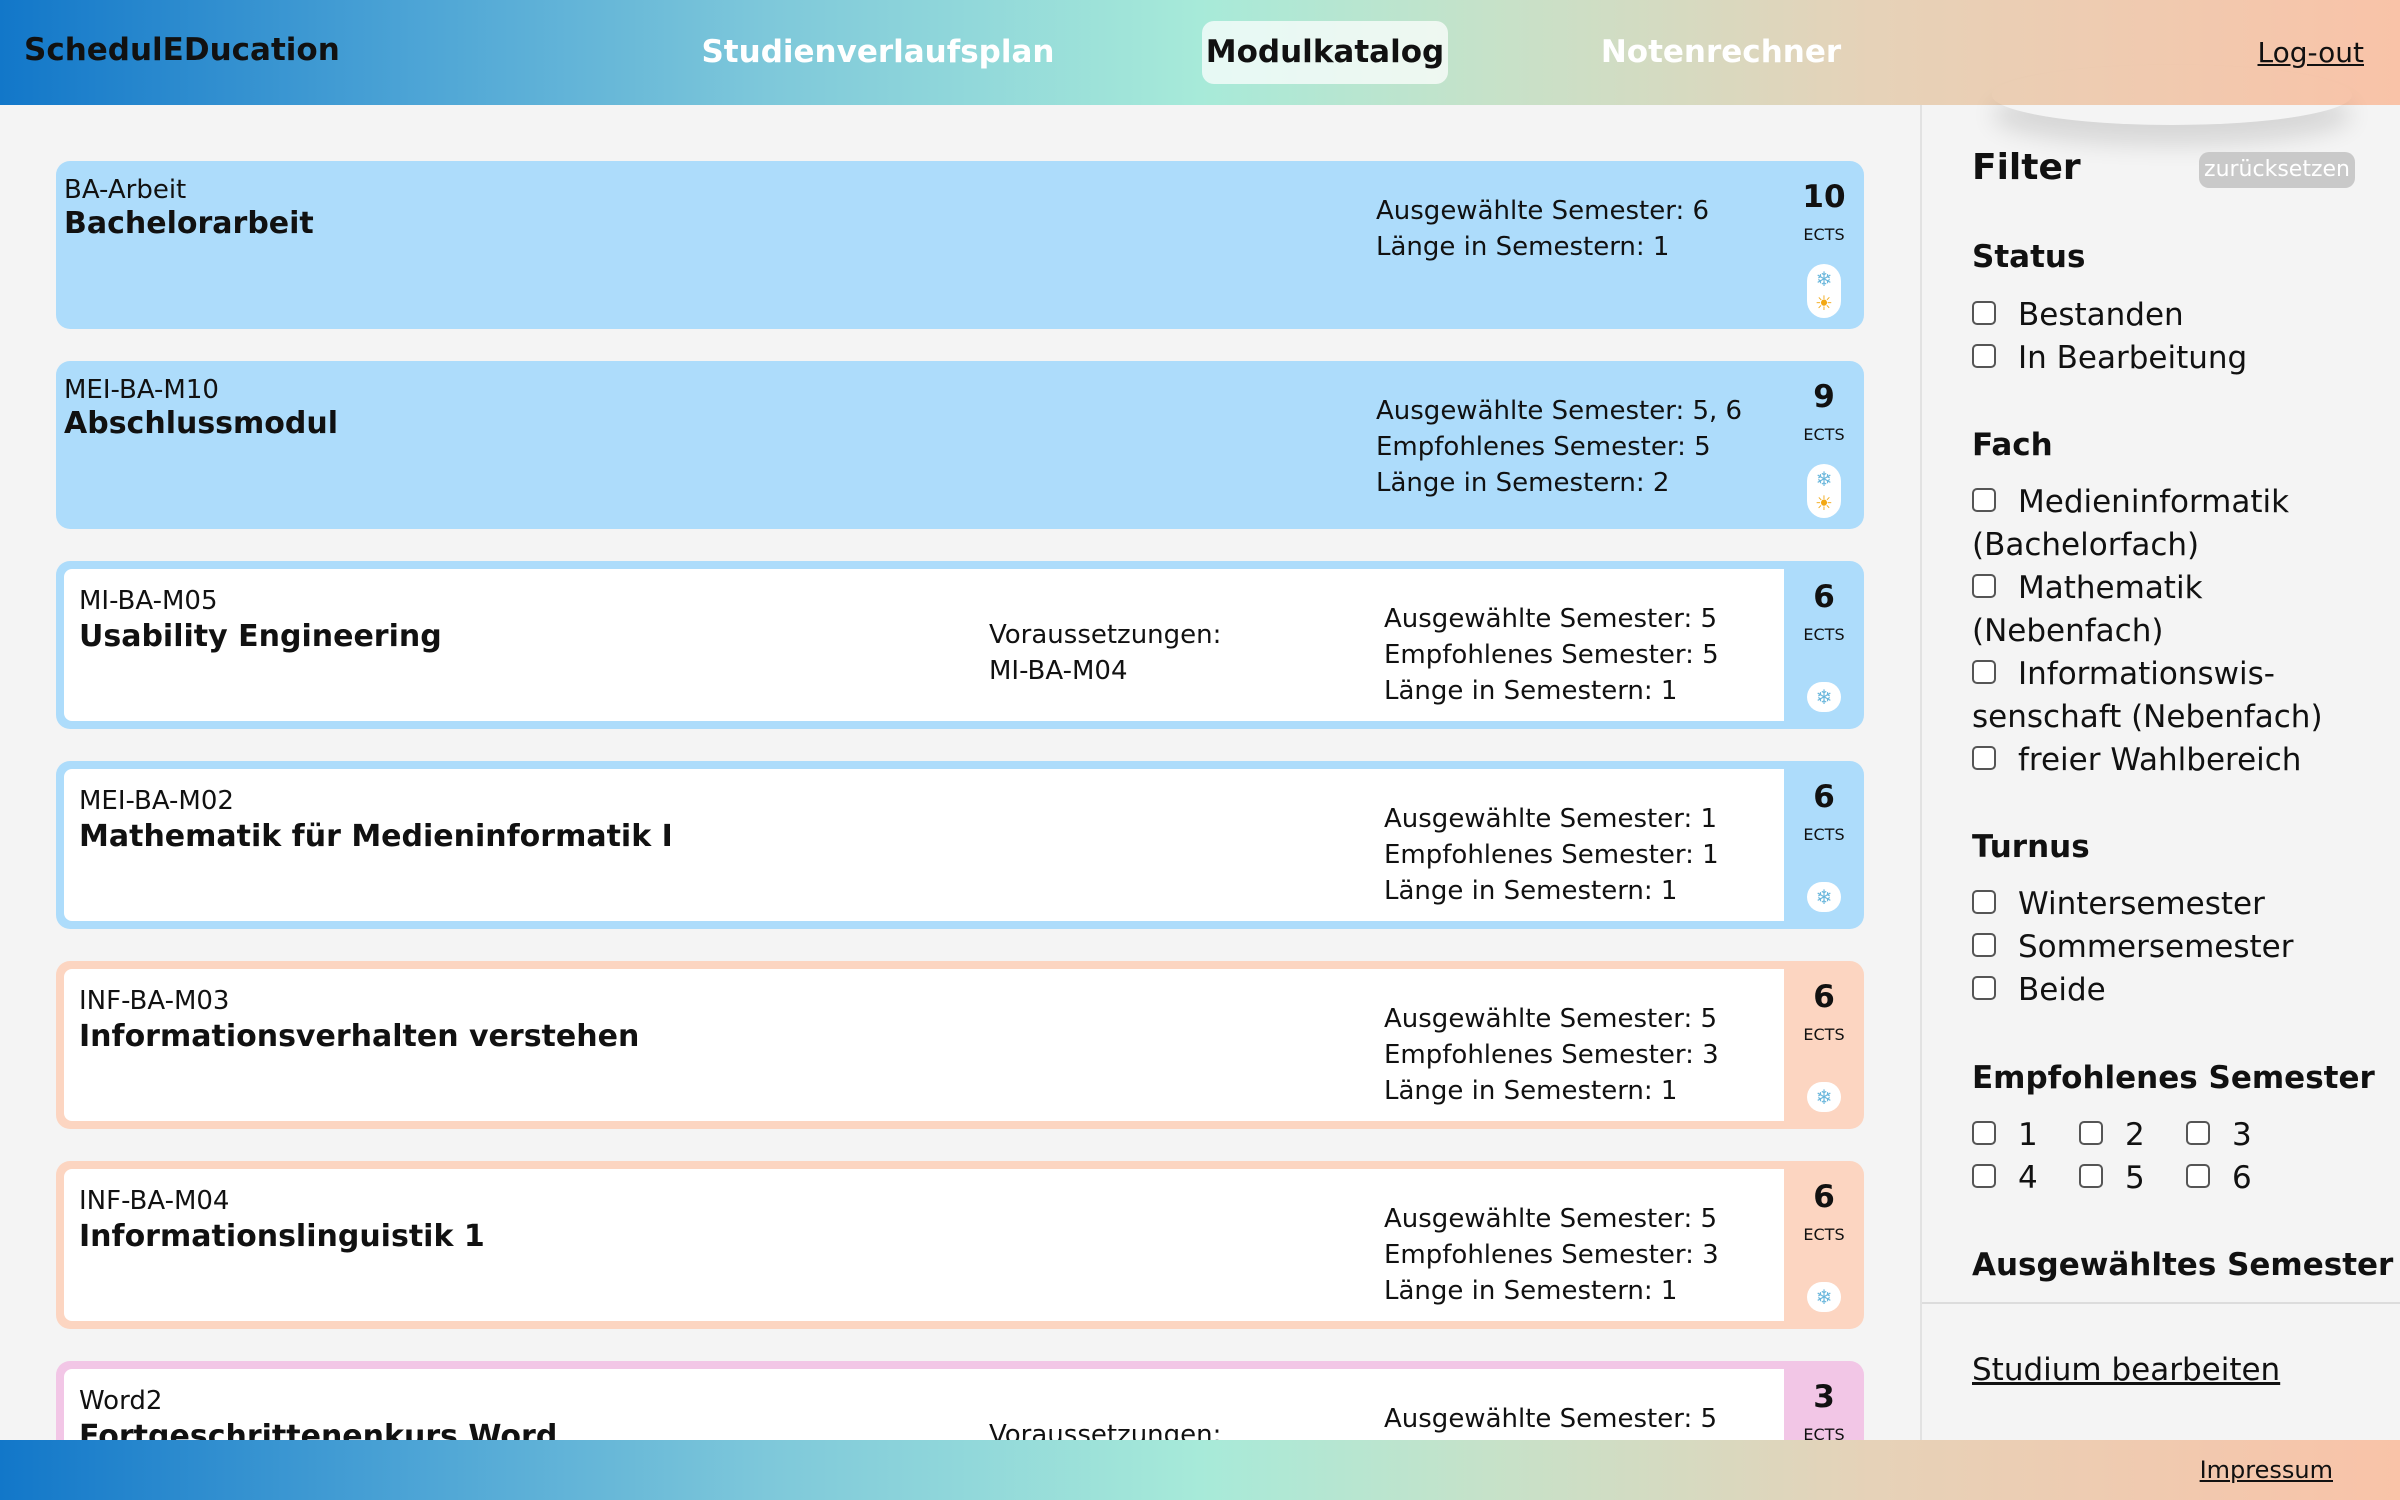 Image resolution: width=2400 pixels, height=1500 pixels. I want to click on semester-info-line: Empfohlenes Semester: 5, so click(1551, 655).